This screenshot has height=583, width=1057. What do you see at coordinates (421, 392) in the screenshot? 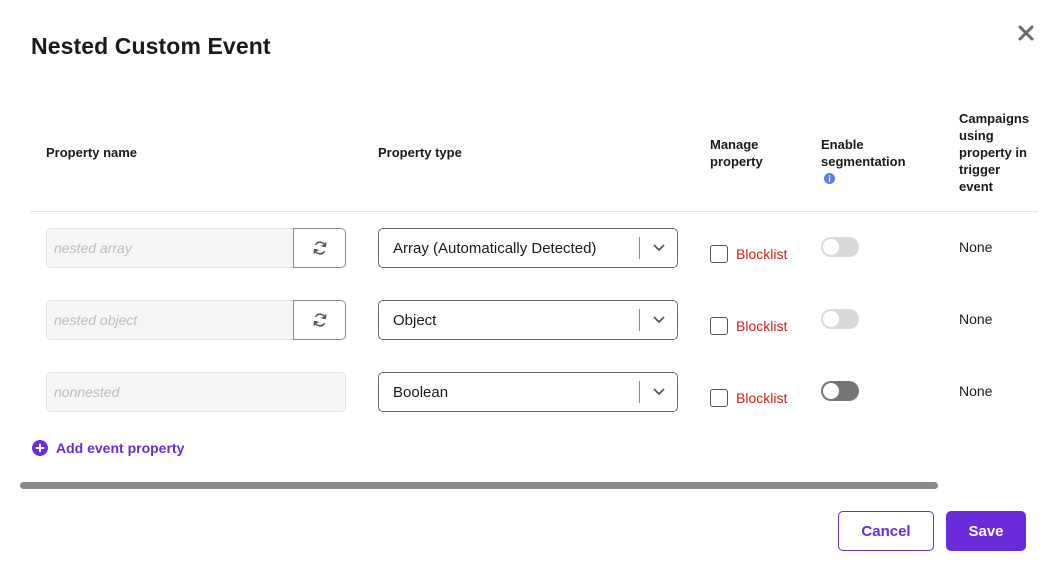
I see `property-type-value: Boolean` at bounding box center [421, 392].